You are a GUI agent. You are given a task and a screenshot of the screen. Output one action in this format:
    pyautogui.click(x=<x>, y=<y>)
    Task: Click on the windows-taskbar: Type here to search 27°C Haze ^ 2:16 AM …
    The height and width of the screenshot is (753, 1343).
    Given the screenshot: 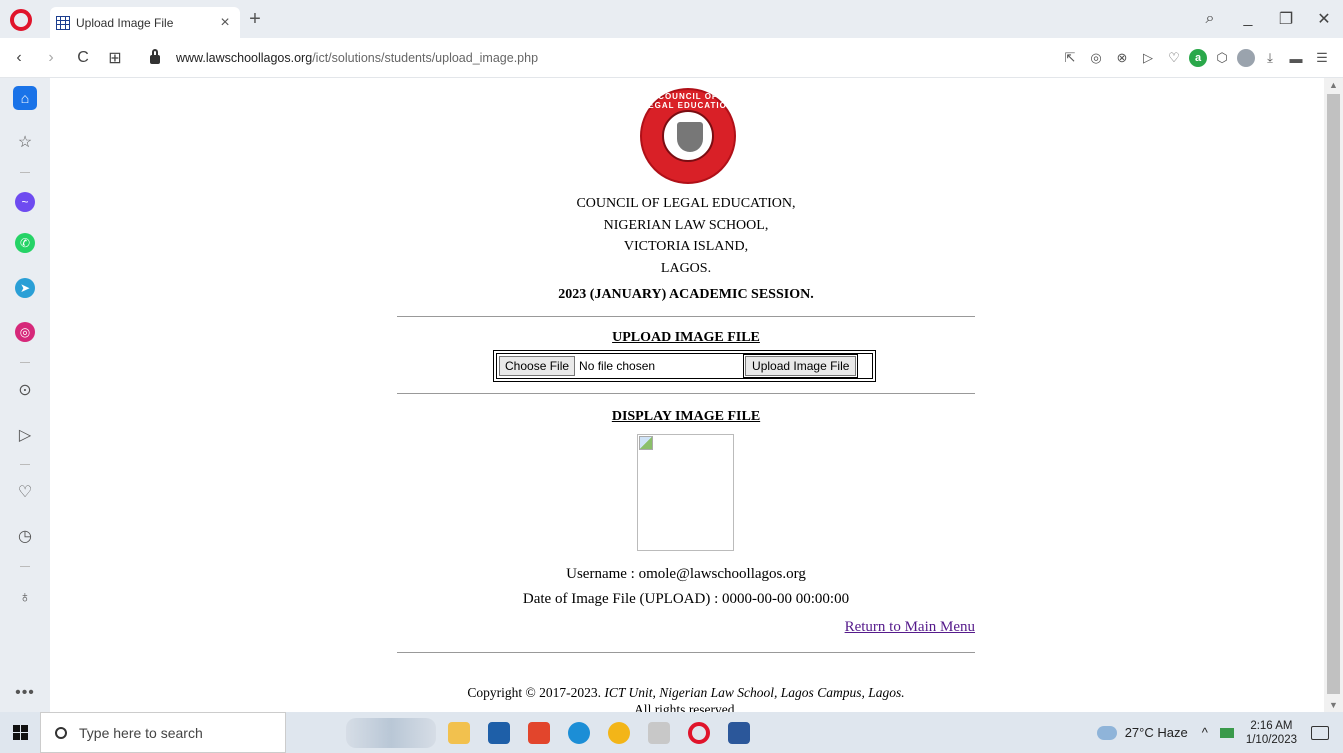 What is the action you would take?
    pyautogui.click(x=671, y=732)
    